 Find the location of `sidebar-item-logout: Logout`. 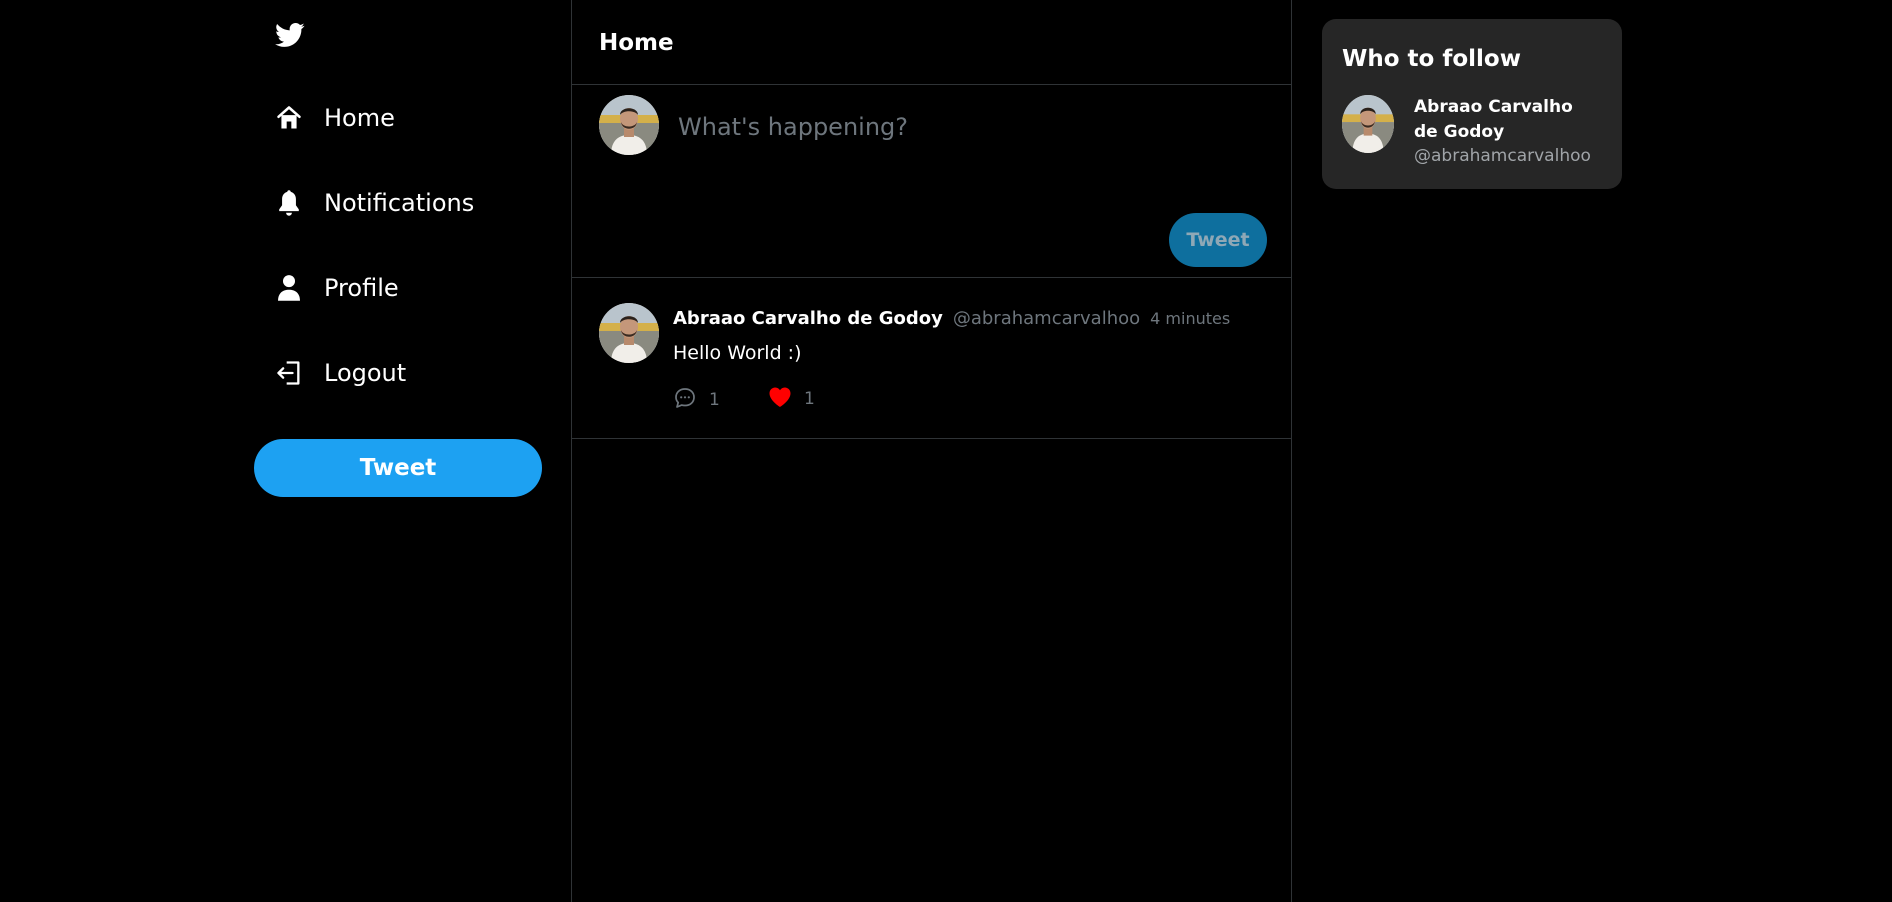

sidebar-item-logout: Logout is located at coordinates (340, 373).